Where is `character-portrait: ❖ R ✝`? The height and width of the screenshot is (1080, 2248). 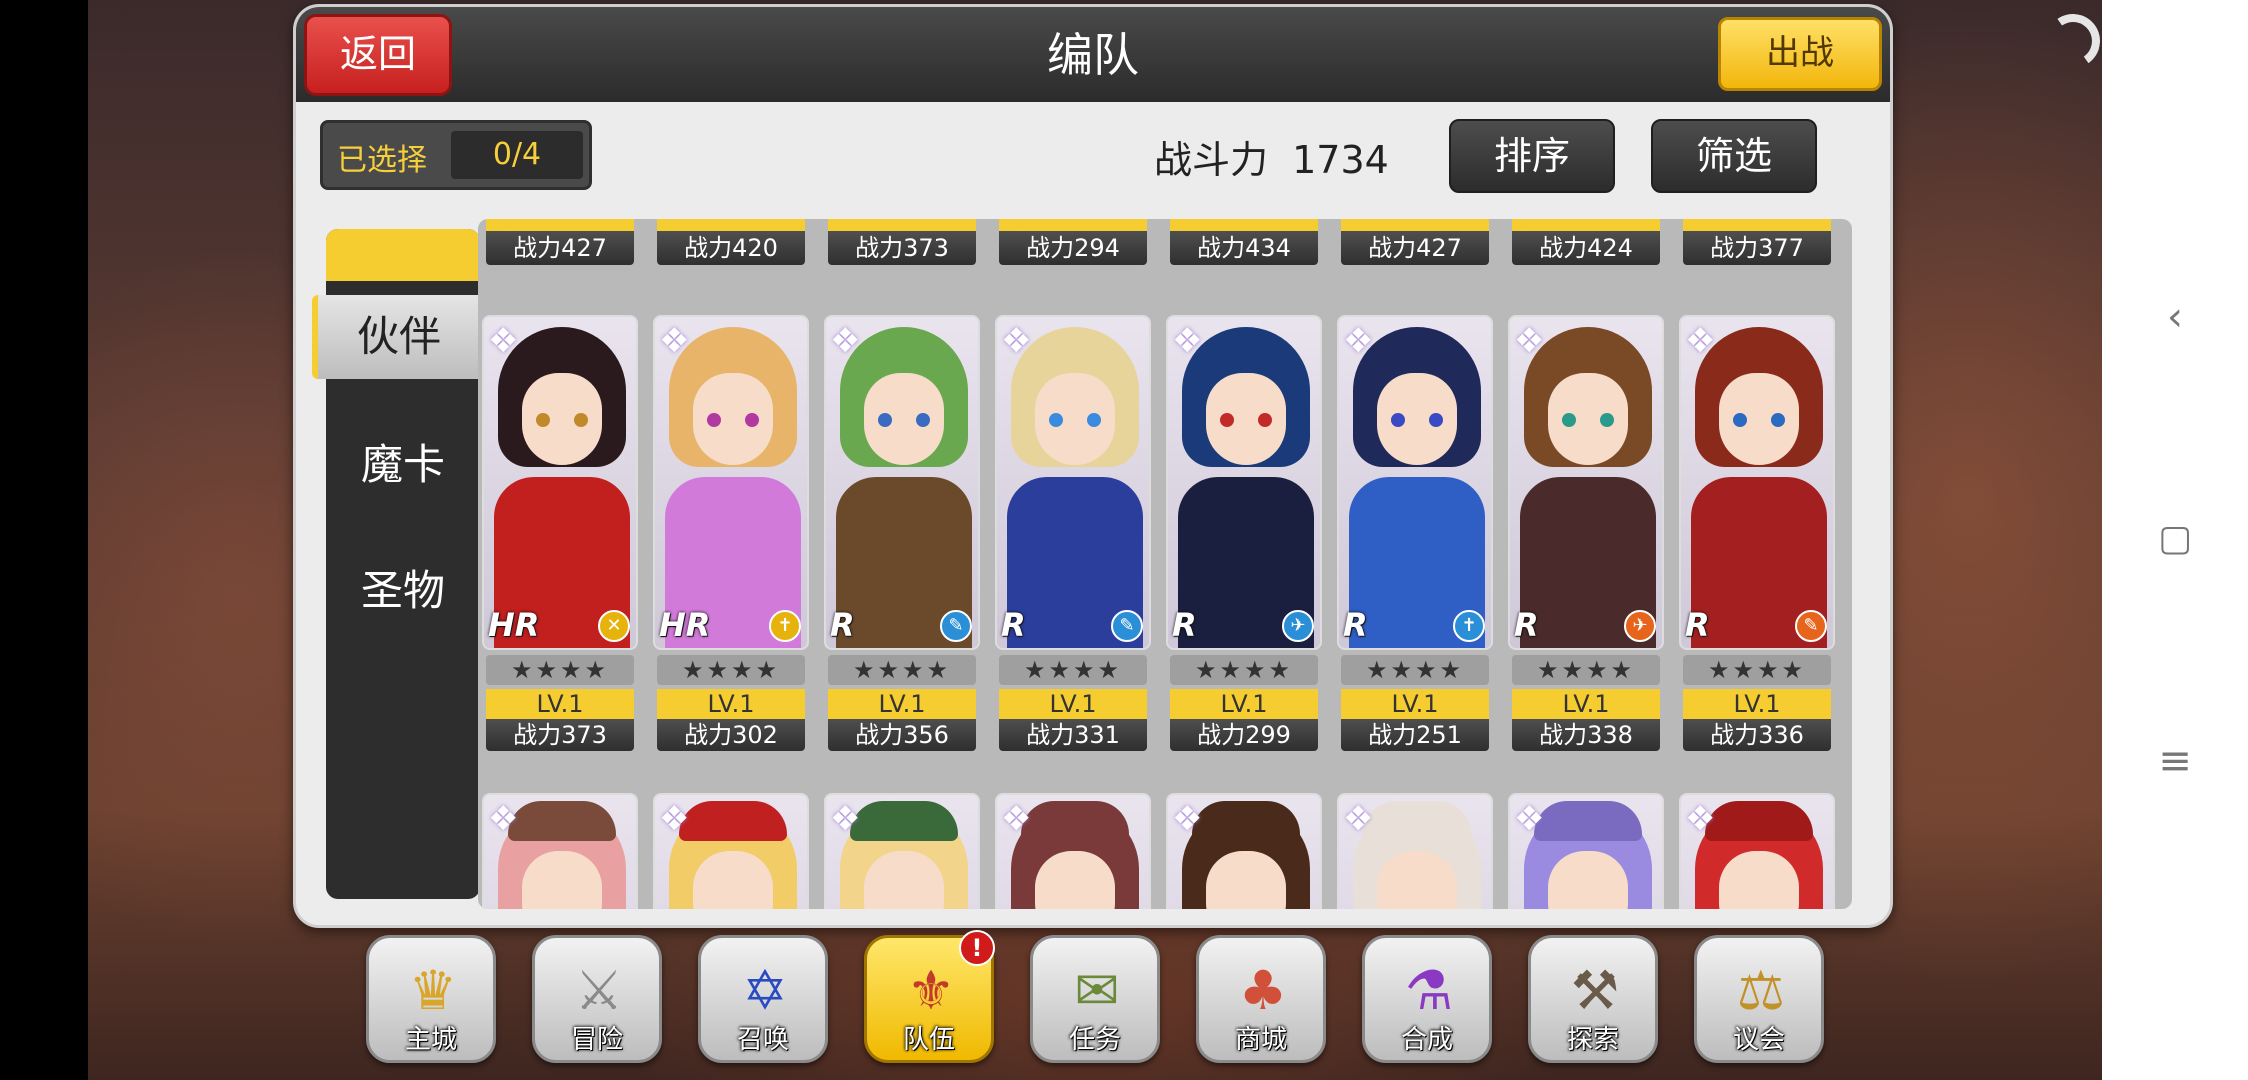 character-portrait: ❖ R ✝ is located at coordinates (1415, 482).